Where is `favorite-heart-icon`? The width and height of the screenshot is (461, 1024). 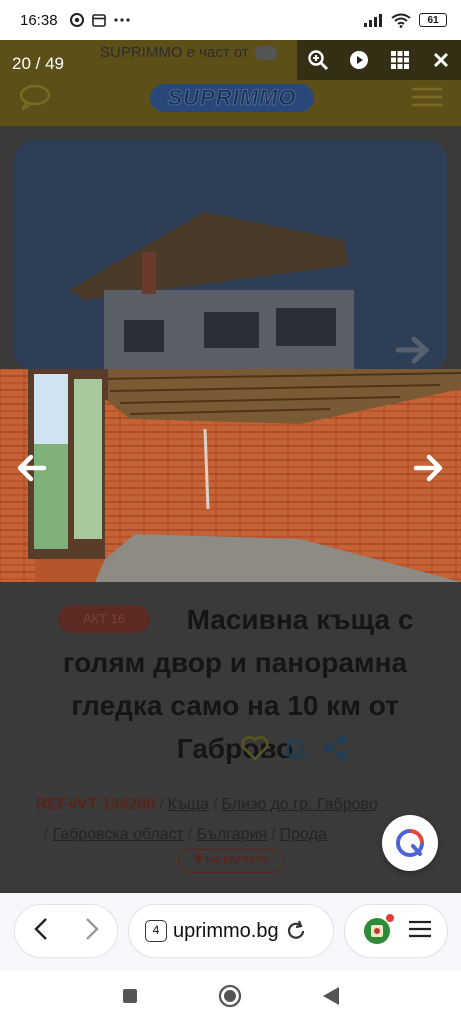
favorite-heart-icon is located at coordinates (255, 748).